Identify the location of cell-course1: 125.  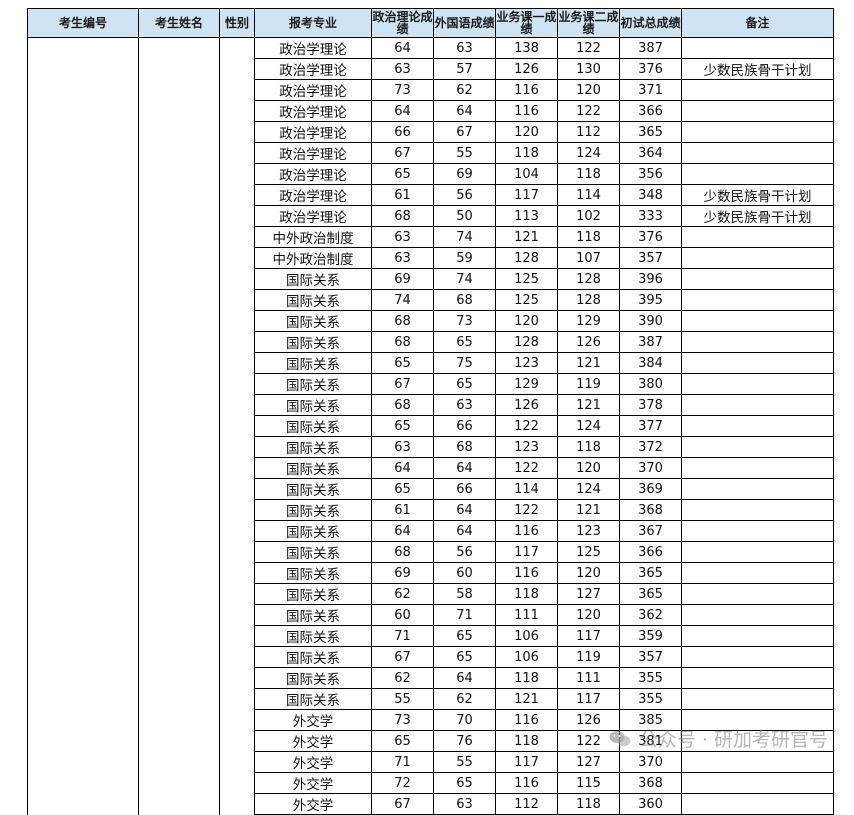
(526, 300).